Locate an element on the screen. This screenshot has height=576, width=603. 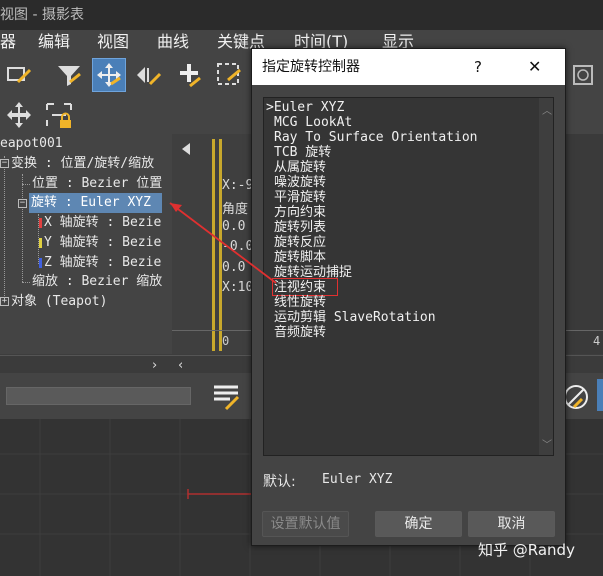
watermark: 知乎 @Randy is located at coordinates (526, 550).